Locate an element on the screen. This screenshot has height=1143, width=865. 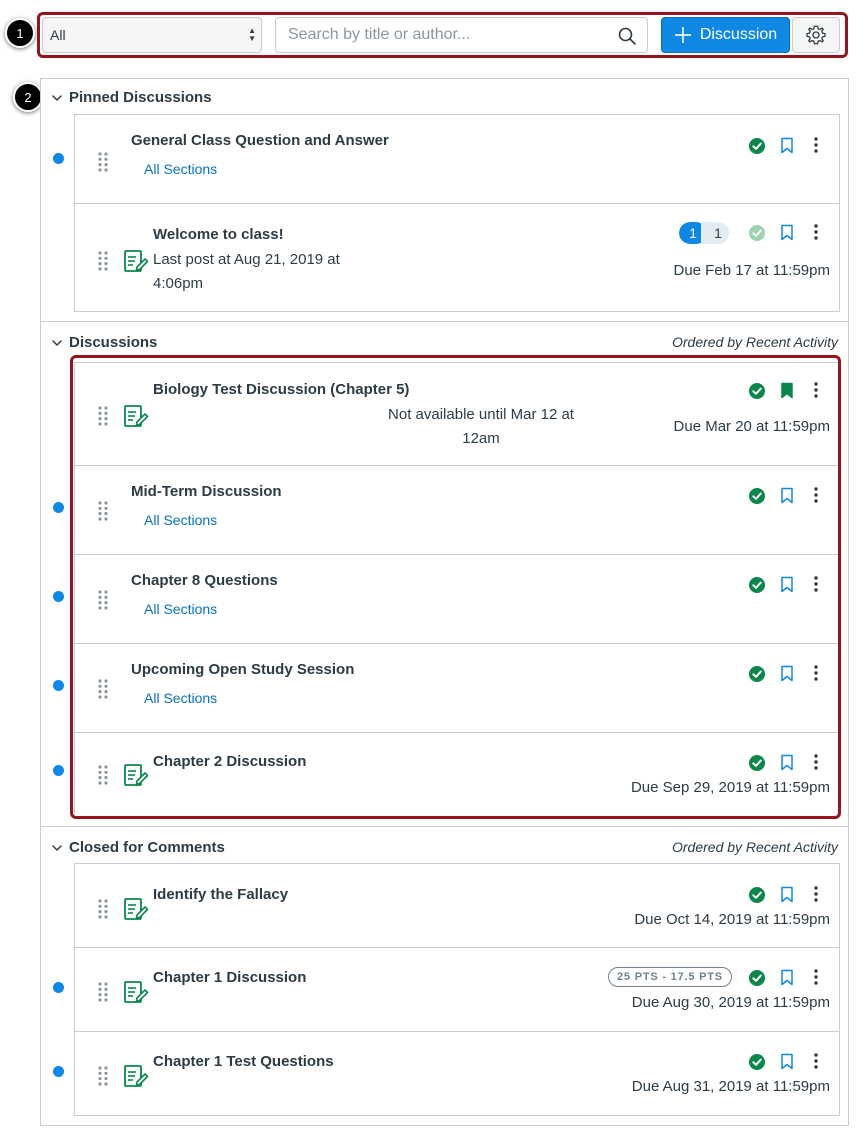
due-date: Due Aug 31, 2019 at 11:59pm is located at coordinates (730, 1086).